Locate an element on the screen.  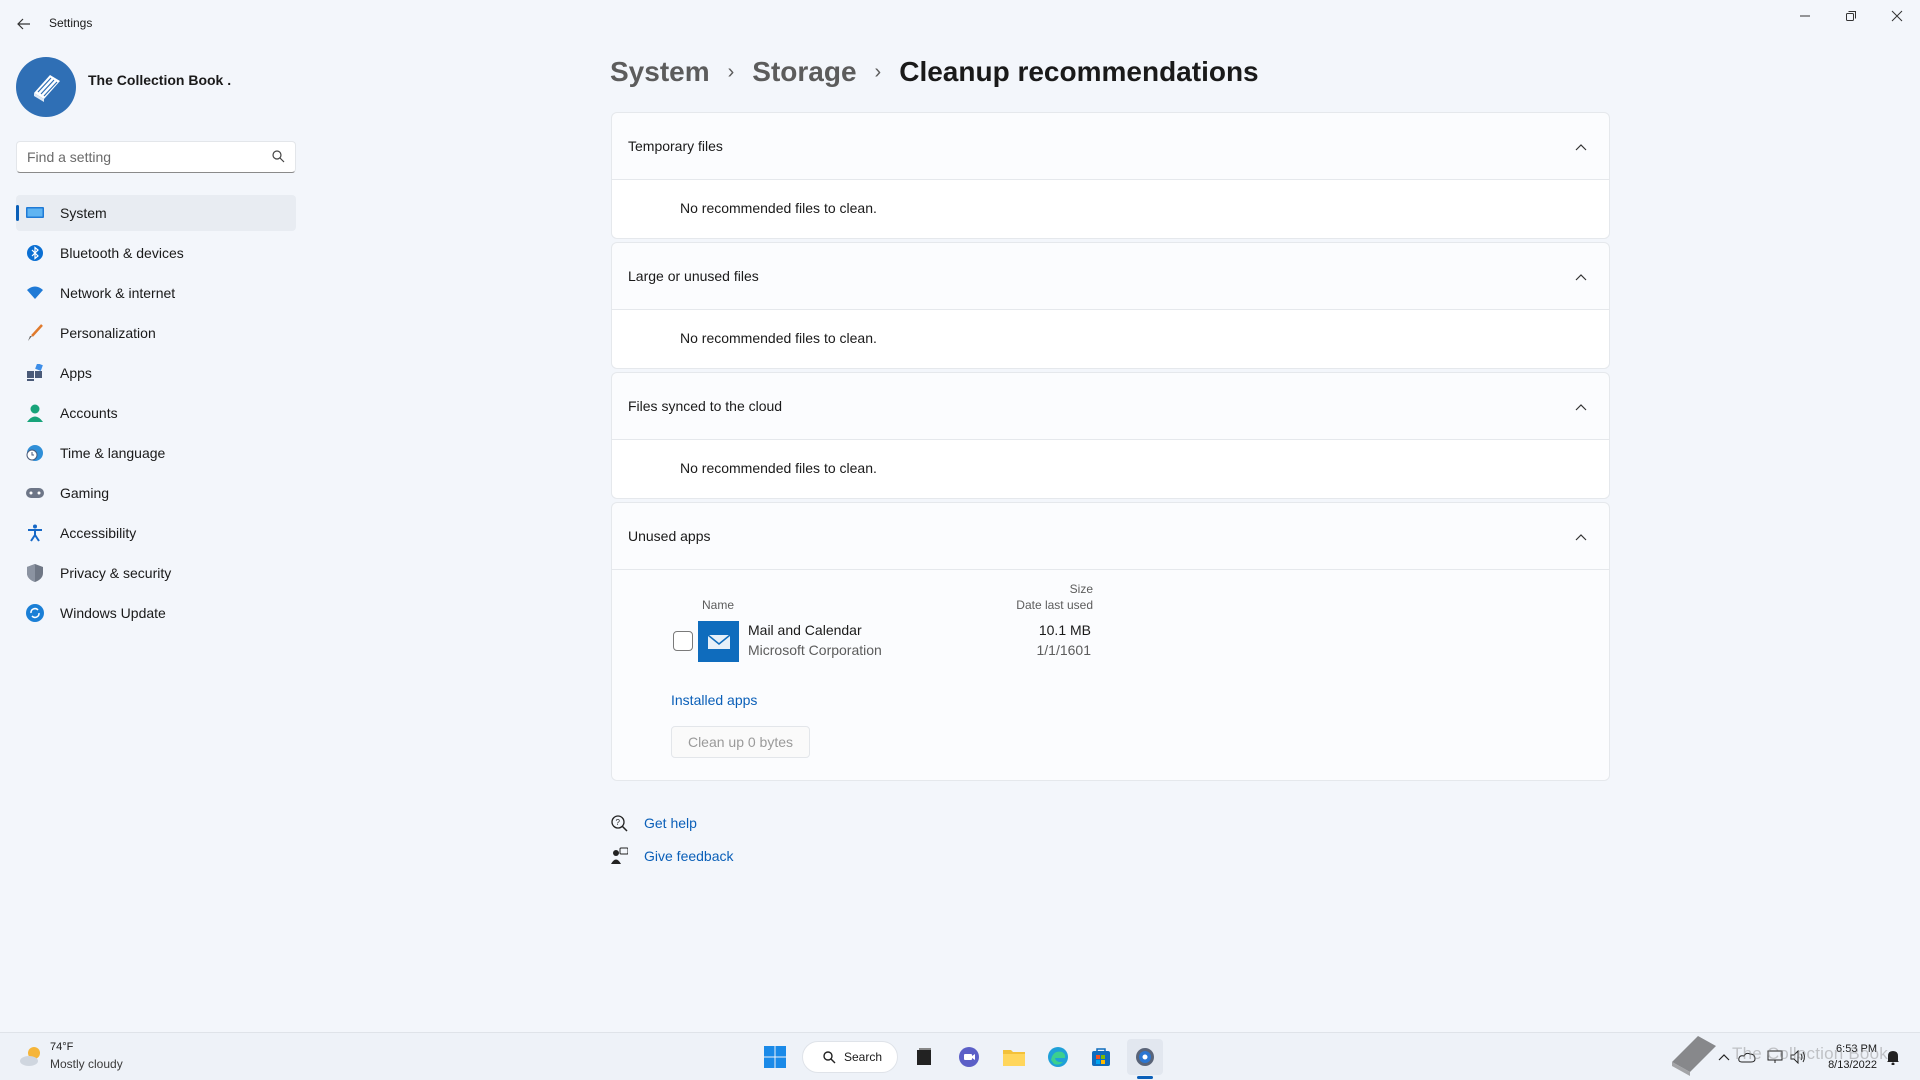
help-icon: ? is located at coordinates (619, 823).